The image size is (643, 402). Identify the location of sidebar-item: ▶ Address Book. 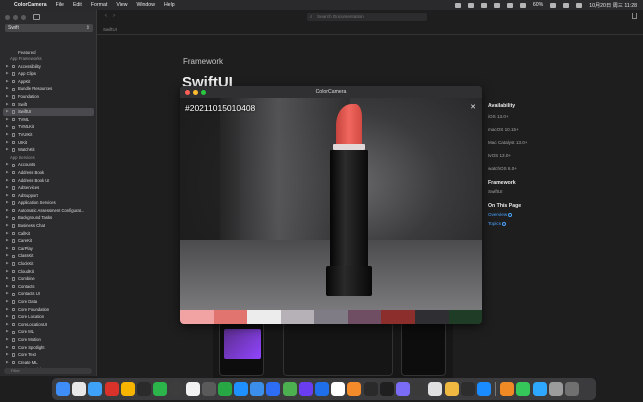
(48, 173).